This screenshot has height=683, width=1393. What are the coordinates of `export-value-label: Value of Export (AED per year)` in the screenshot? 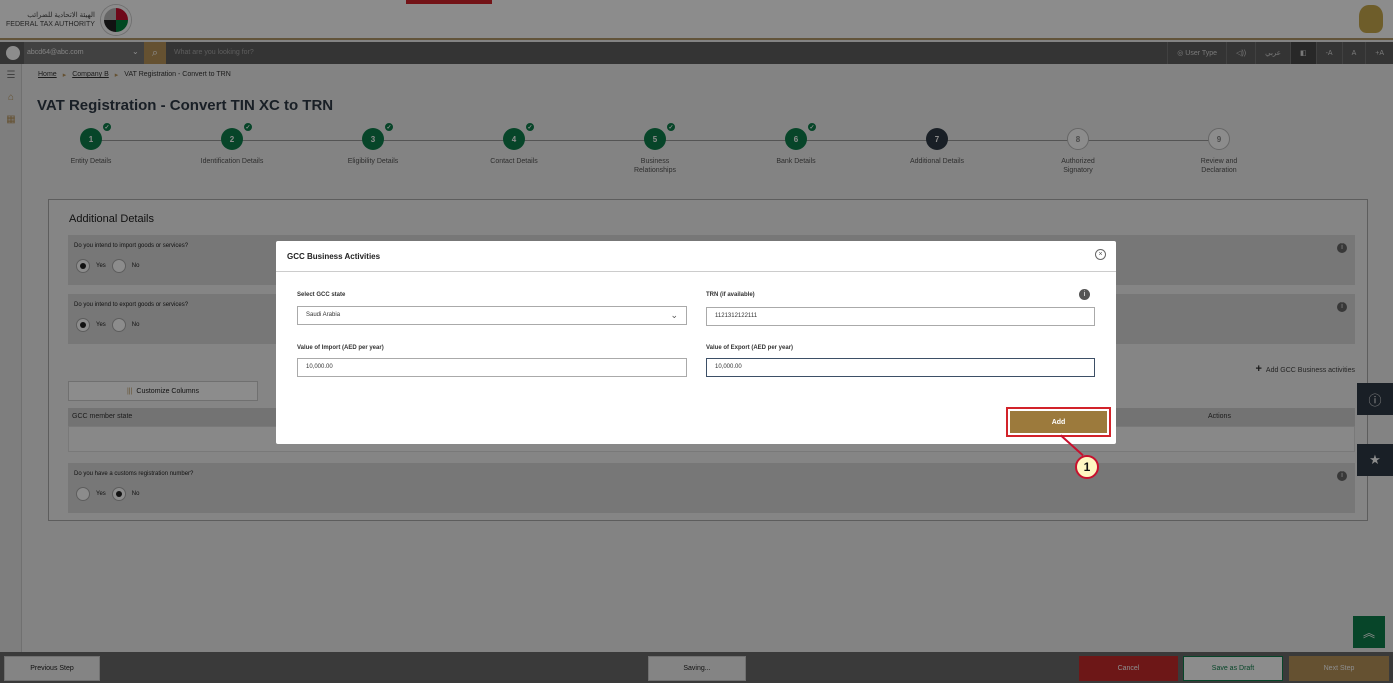 It's located at (750, 348).